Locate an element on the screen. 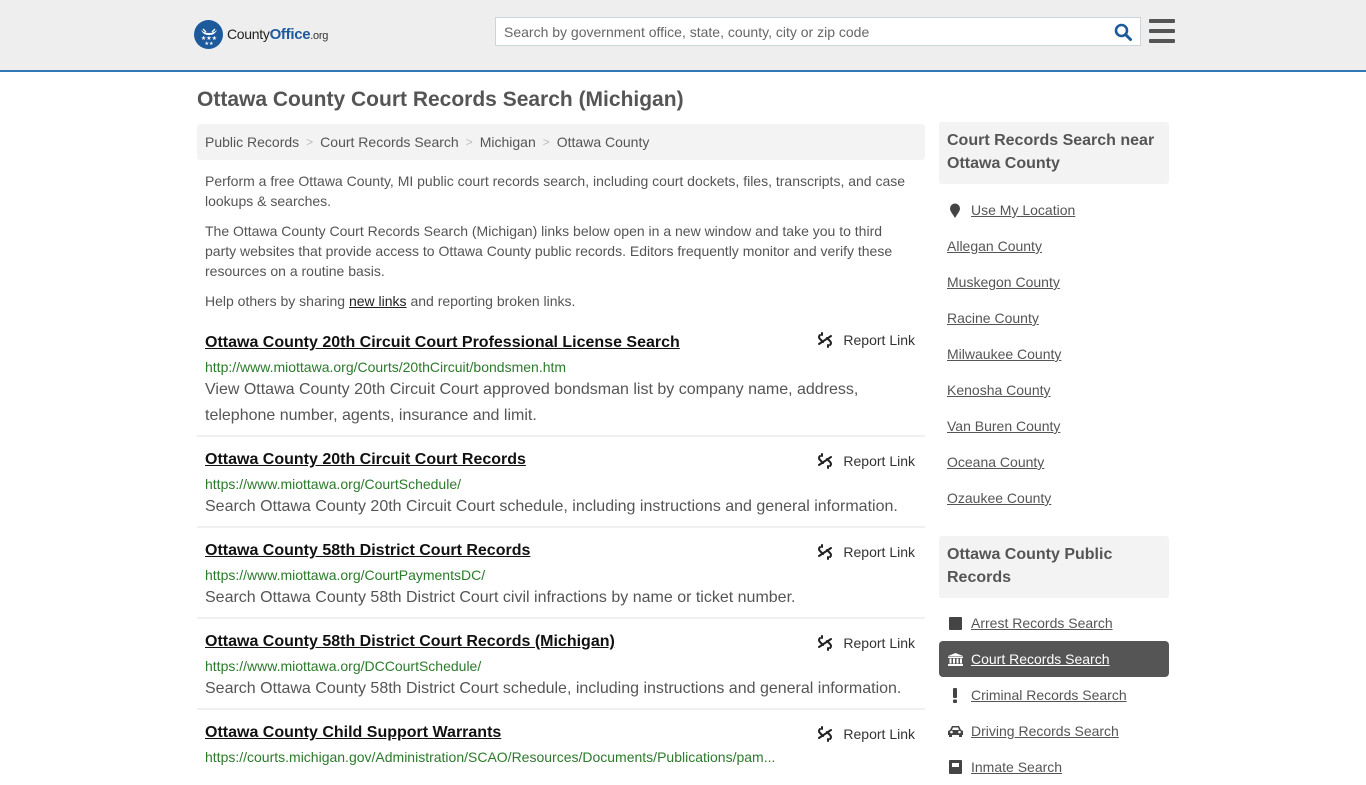 The image size is (1366, 785). use-my-location-link: Use My Location is located at coordinates (1023, 210).